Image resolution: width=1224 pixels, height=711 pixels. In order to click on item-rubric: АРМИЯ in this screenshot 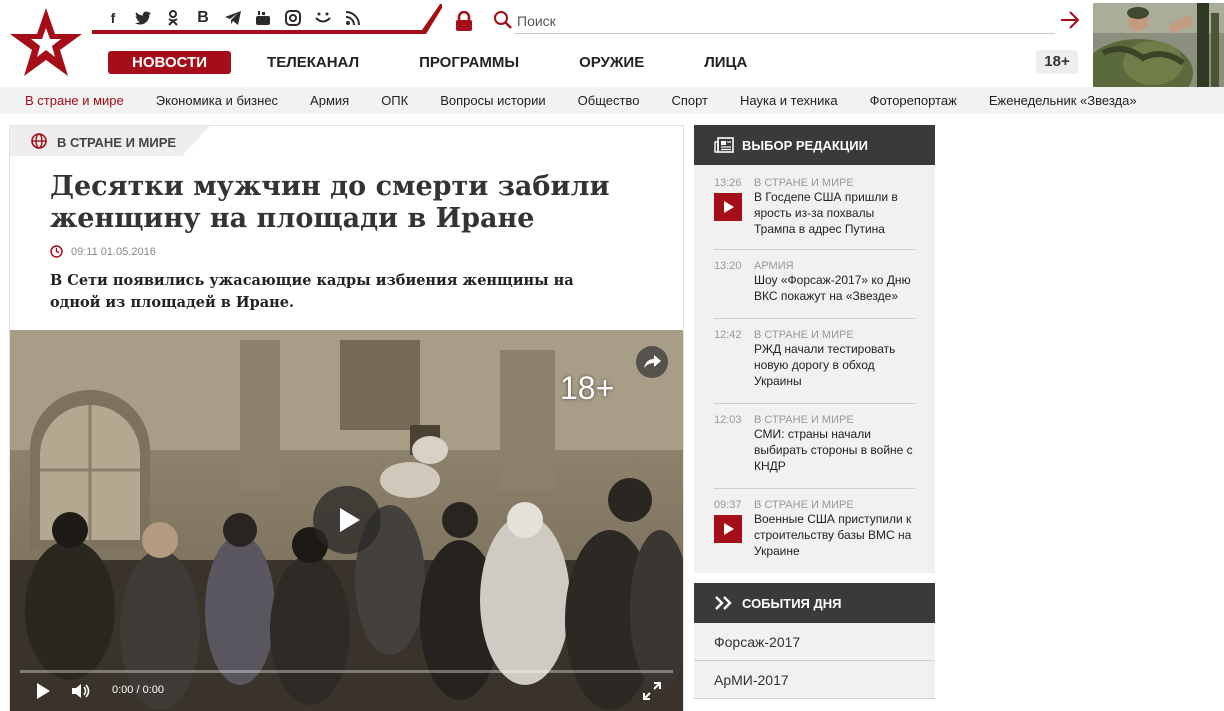, I will do `click(774, 266)`.